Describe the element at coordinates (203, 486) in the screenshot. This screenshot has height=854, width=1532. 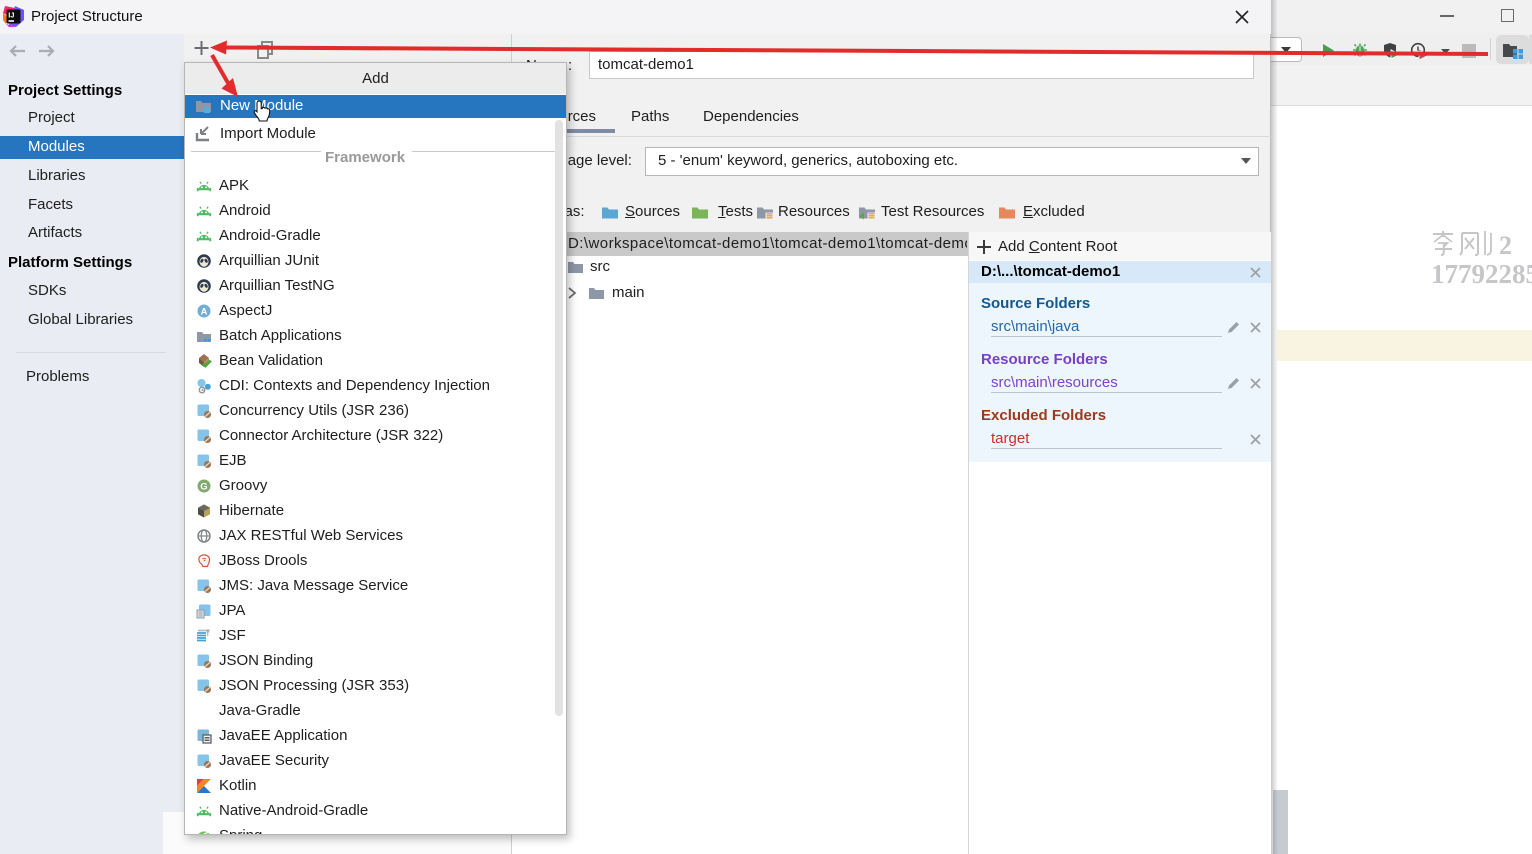
I see `svg-text: G` at that location.